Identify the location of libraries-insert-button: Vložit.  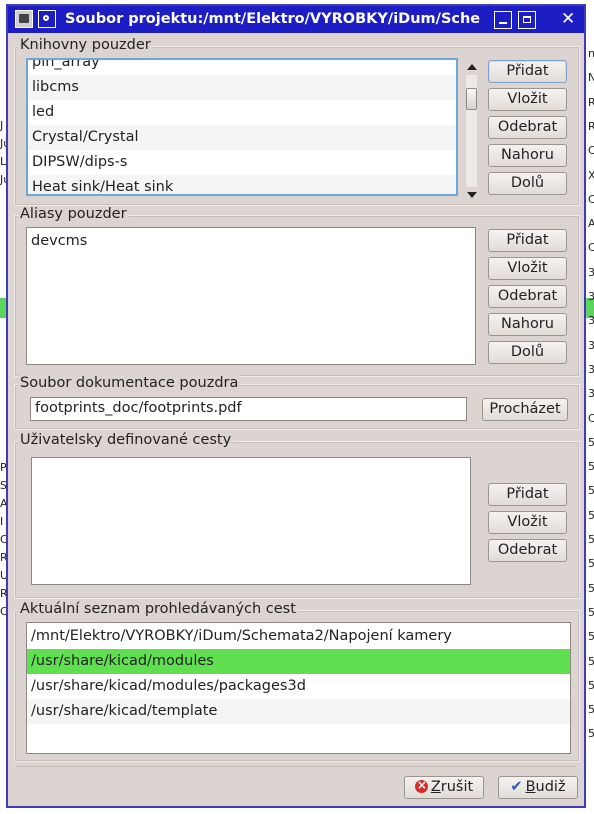
(527, 99).